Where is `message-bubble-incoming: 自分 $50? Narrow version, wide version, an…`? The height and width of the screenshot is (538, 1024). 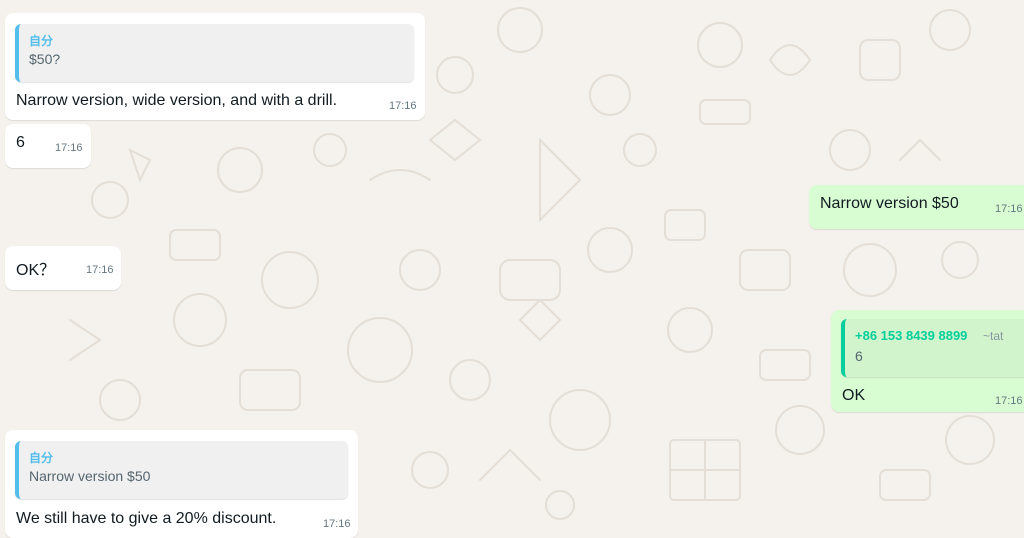 message-bubble-incoming: 自分 $50? Narrow version, wide version, an… is located at coordinates (215, 66).